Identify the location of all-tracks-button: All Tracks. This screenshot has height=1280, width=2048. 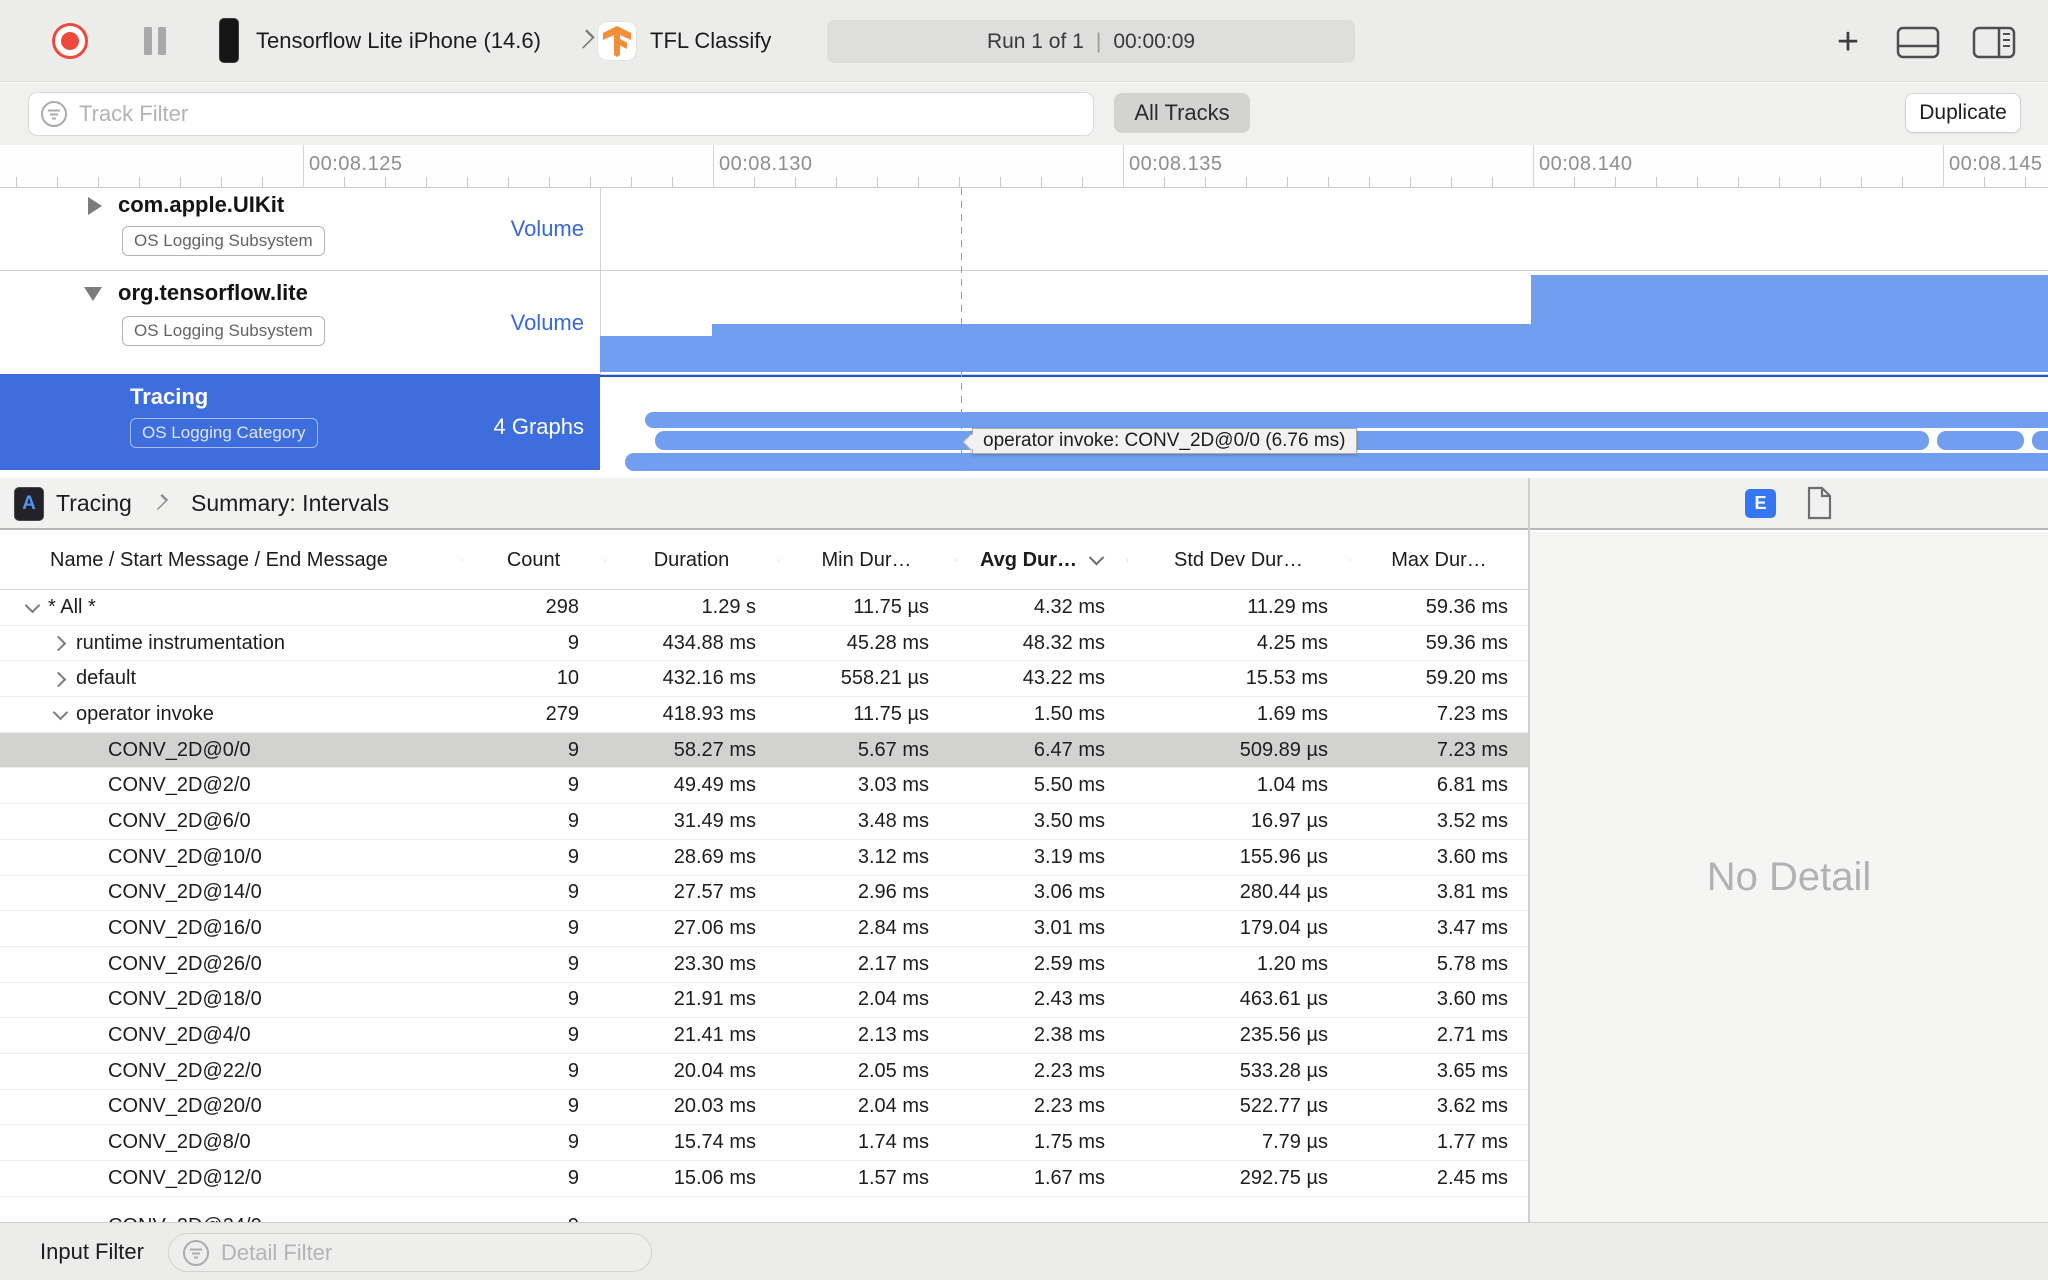
(1182, 113).